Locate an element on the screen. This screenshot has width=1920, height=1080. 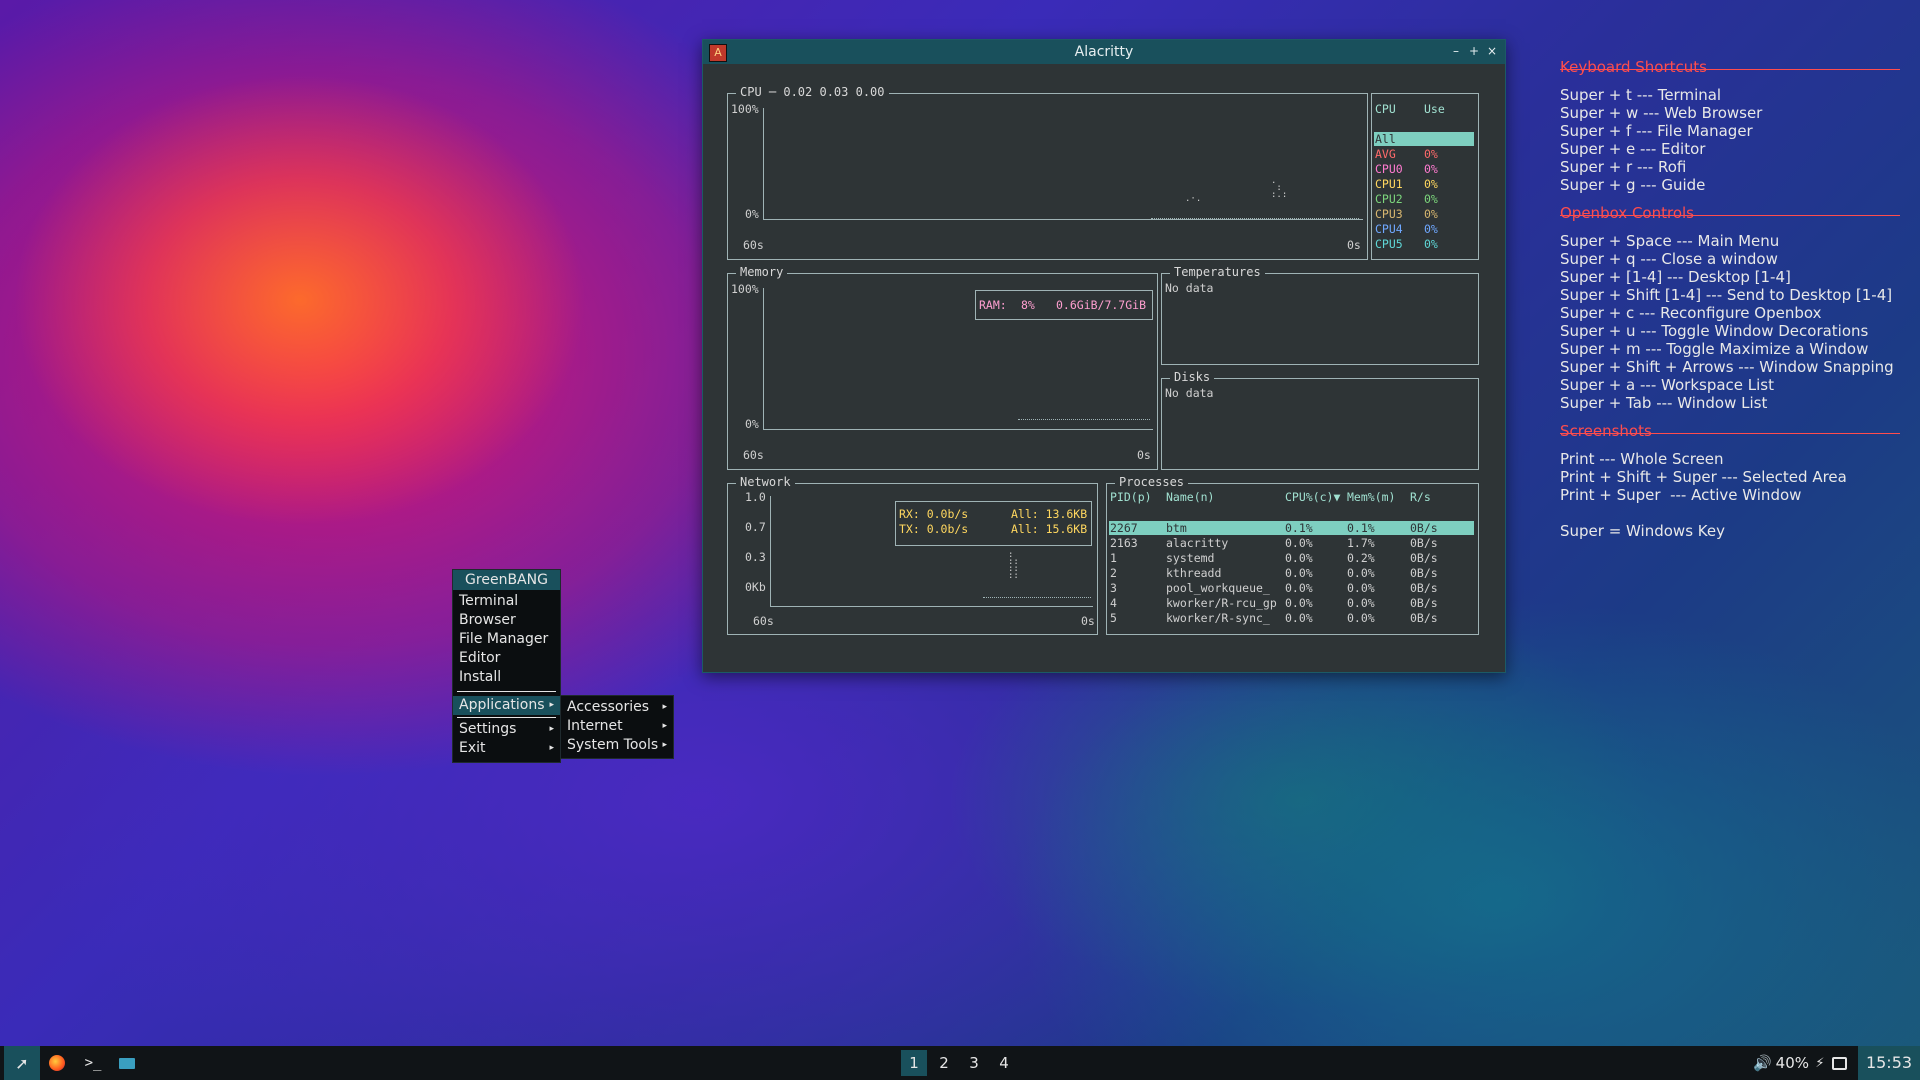
workspace-3: 3 is located at coordinates (974, 1063).